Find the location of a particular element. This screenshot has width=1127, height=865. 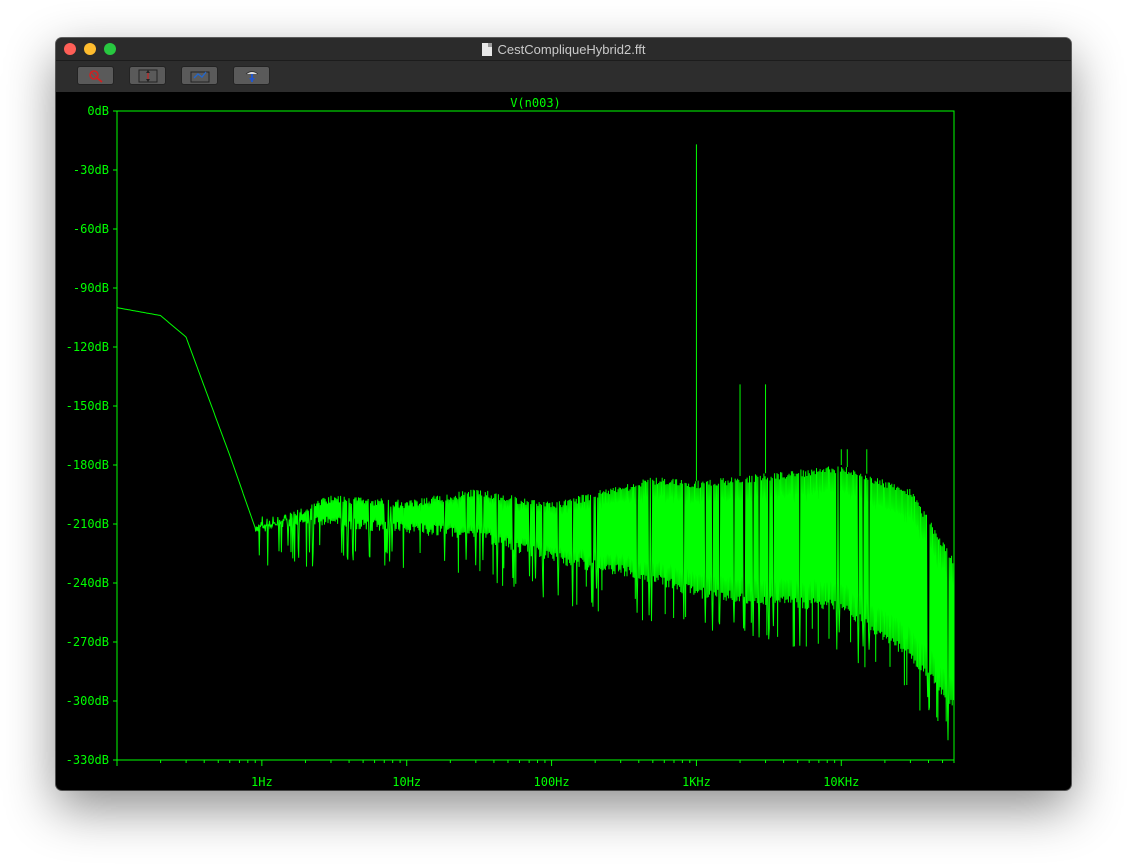

y-tick-label: -330dB is located at coordinates (87, 760).